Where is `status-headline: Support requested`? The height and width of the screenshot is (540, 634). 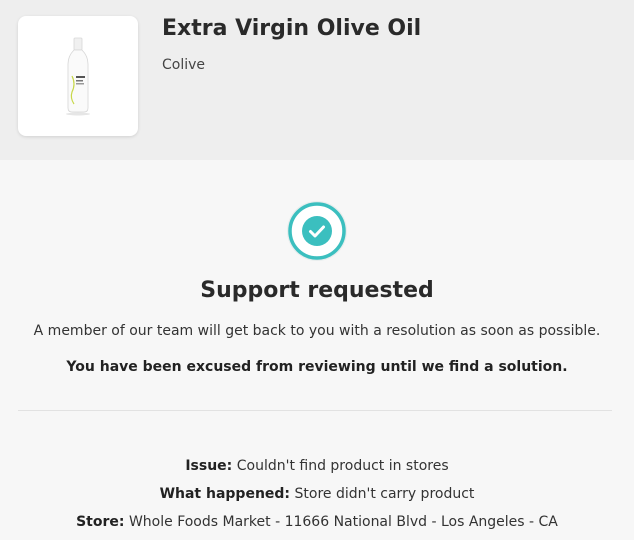 status-headline: Support requested is located at coordinates (317, 290).